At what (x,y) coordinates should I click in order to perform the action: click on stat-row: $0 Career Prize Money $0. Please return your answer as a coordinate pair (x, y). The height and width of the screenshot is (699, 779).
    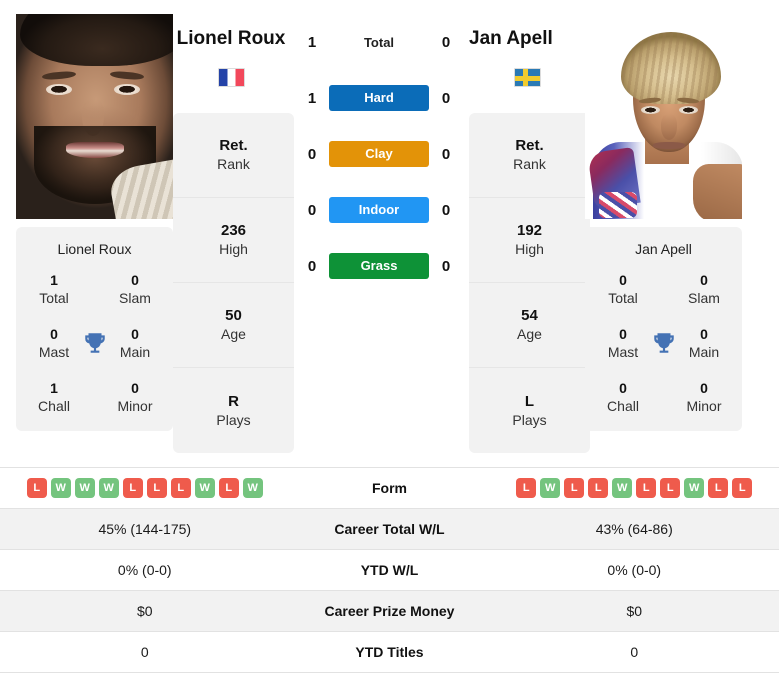
    Looking at the image, I should click on (389, 611).